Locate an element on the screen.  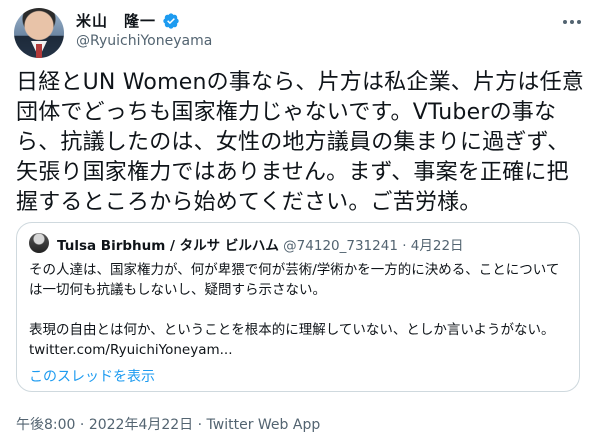
verified-badge-icon is located at coordinates (171, 20).